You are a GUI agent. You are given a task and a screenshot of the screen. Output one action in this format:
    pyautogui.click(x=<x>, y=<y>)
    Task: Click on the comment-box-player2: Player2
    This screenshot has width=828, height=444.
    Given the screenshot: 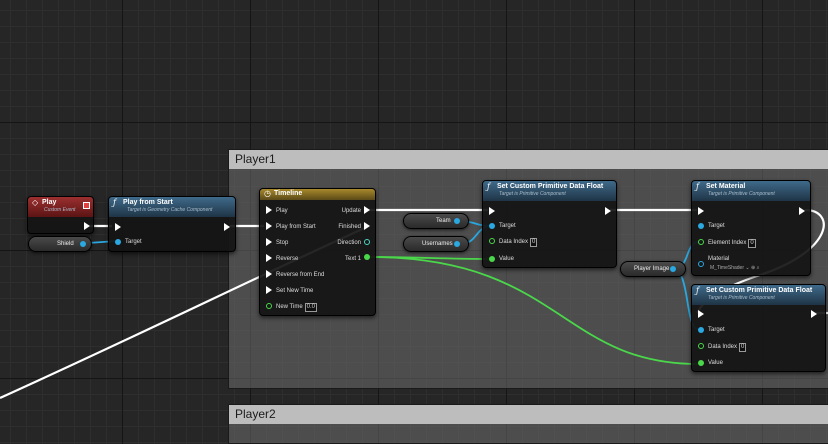 What is the action you would take?
    pyautogui.click(x=528, y=424)
    